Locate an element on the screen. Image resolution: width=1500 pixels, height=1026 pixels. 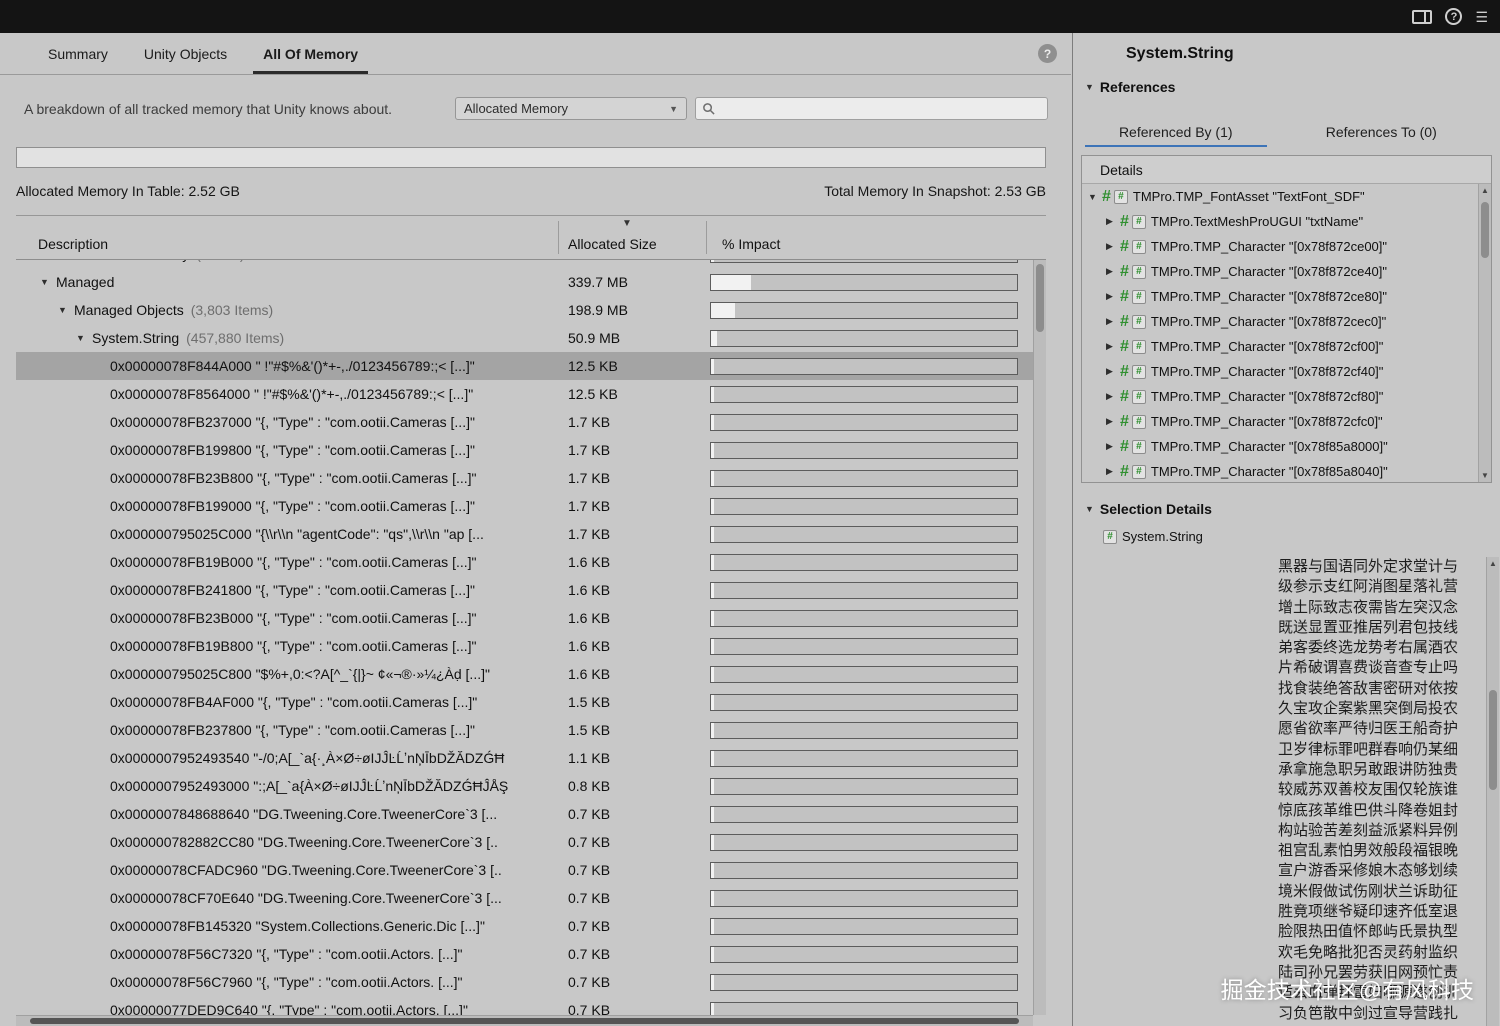
selection-details-foldout: ▼ Selection Details is located at coordinates (1148, 509).